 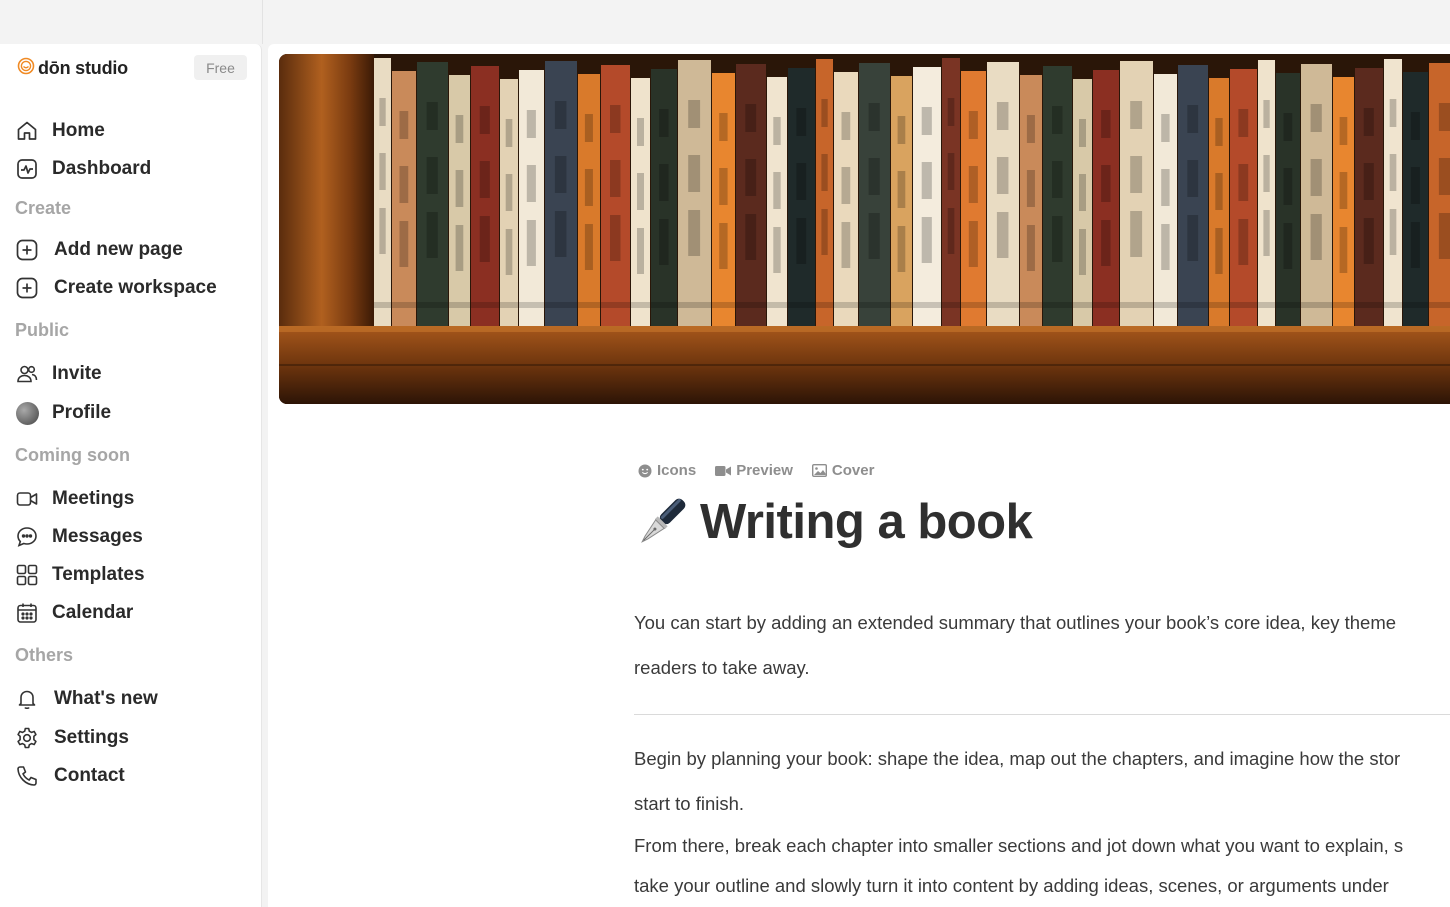 What do you see at coordinates (74, 613) in the screenshot?
I see `sidebar-item-calendar: Calendar` at bounding box center [74, 613].